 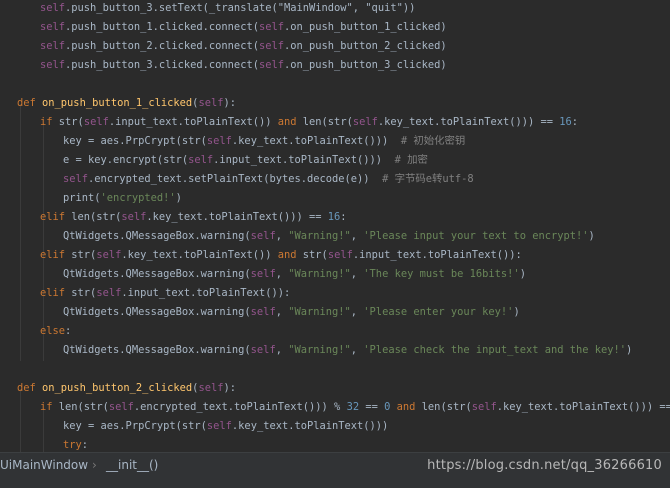 What do you see at coordinates (372, 407) in the screenshot?
I see `code-token-plain: ==` at bounding box center [372, 407].